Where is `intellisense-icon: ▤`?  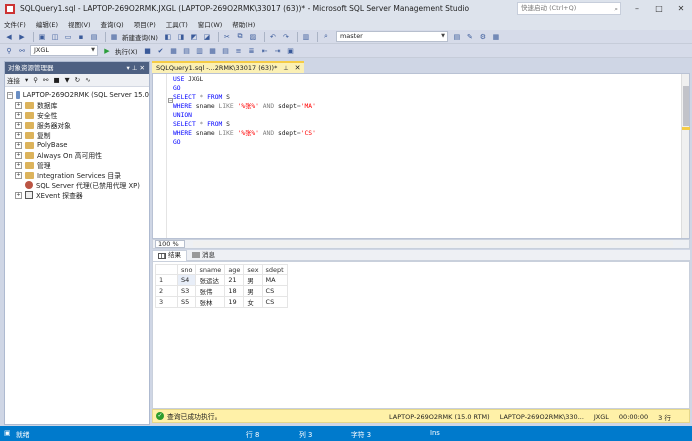 intellisense-icon: ▤ is located at coordinates (187, 51).